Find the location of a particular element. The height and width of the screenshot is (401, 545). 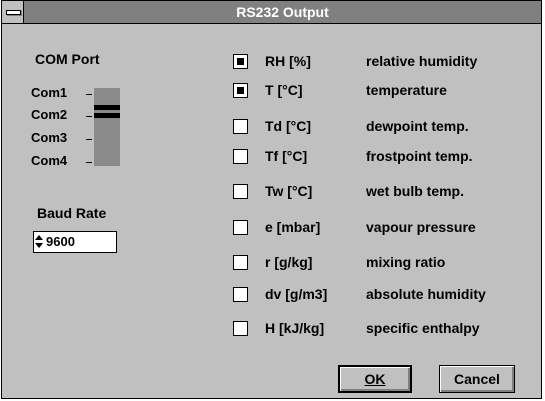

baud-rate-value: 9600 is located at coordinates (60, 241).